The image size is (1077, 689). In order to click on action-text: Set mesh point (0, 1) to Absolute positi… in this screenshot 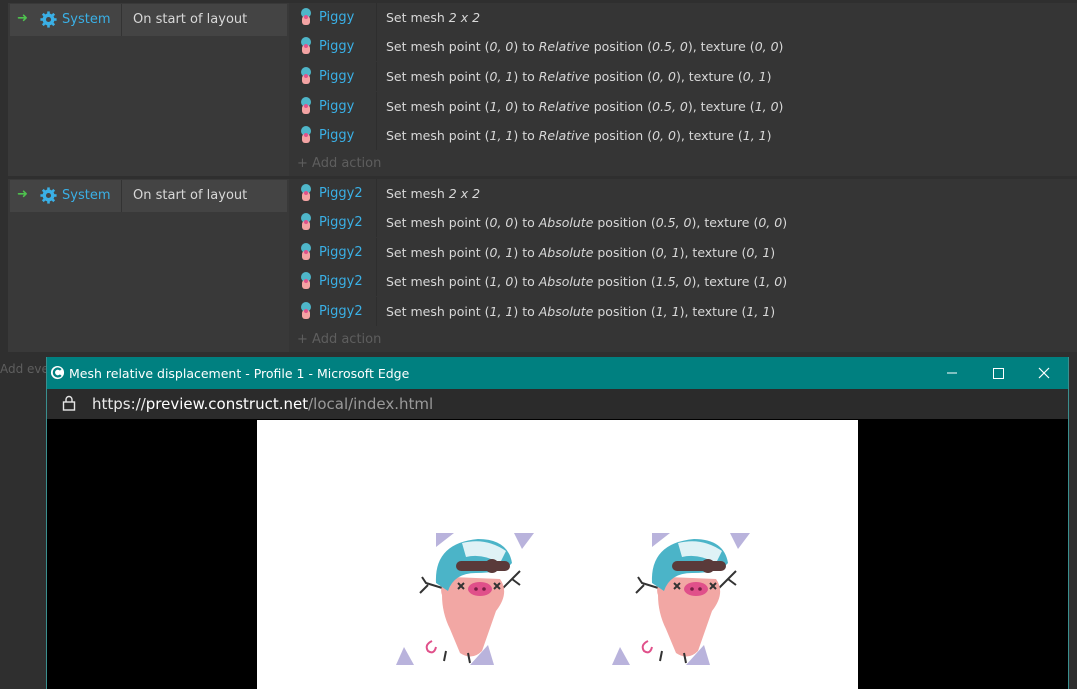, I will do `click(580, 252)`.